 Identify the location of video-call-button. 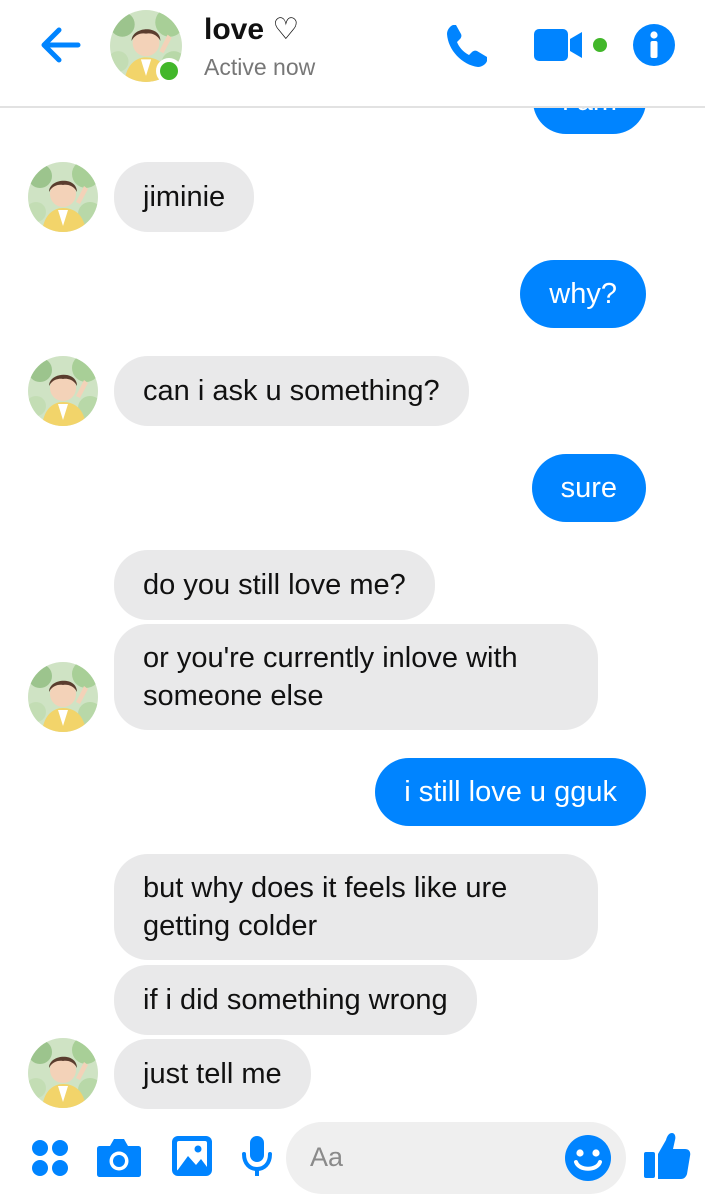
(572, 47).